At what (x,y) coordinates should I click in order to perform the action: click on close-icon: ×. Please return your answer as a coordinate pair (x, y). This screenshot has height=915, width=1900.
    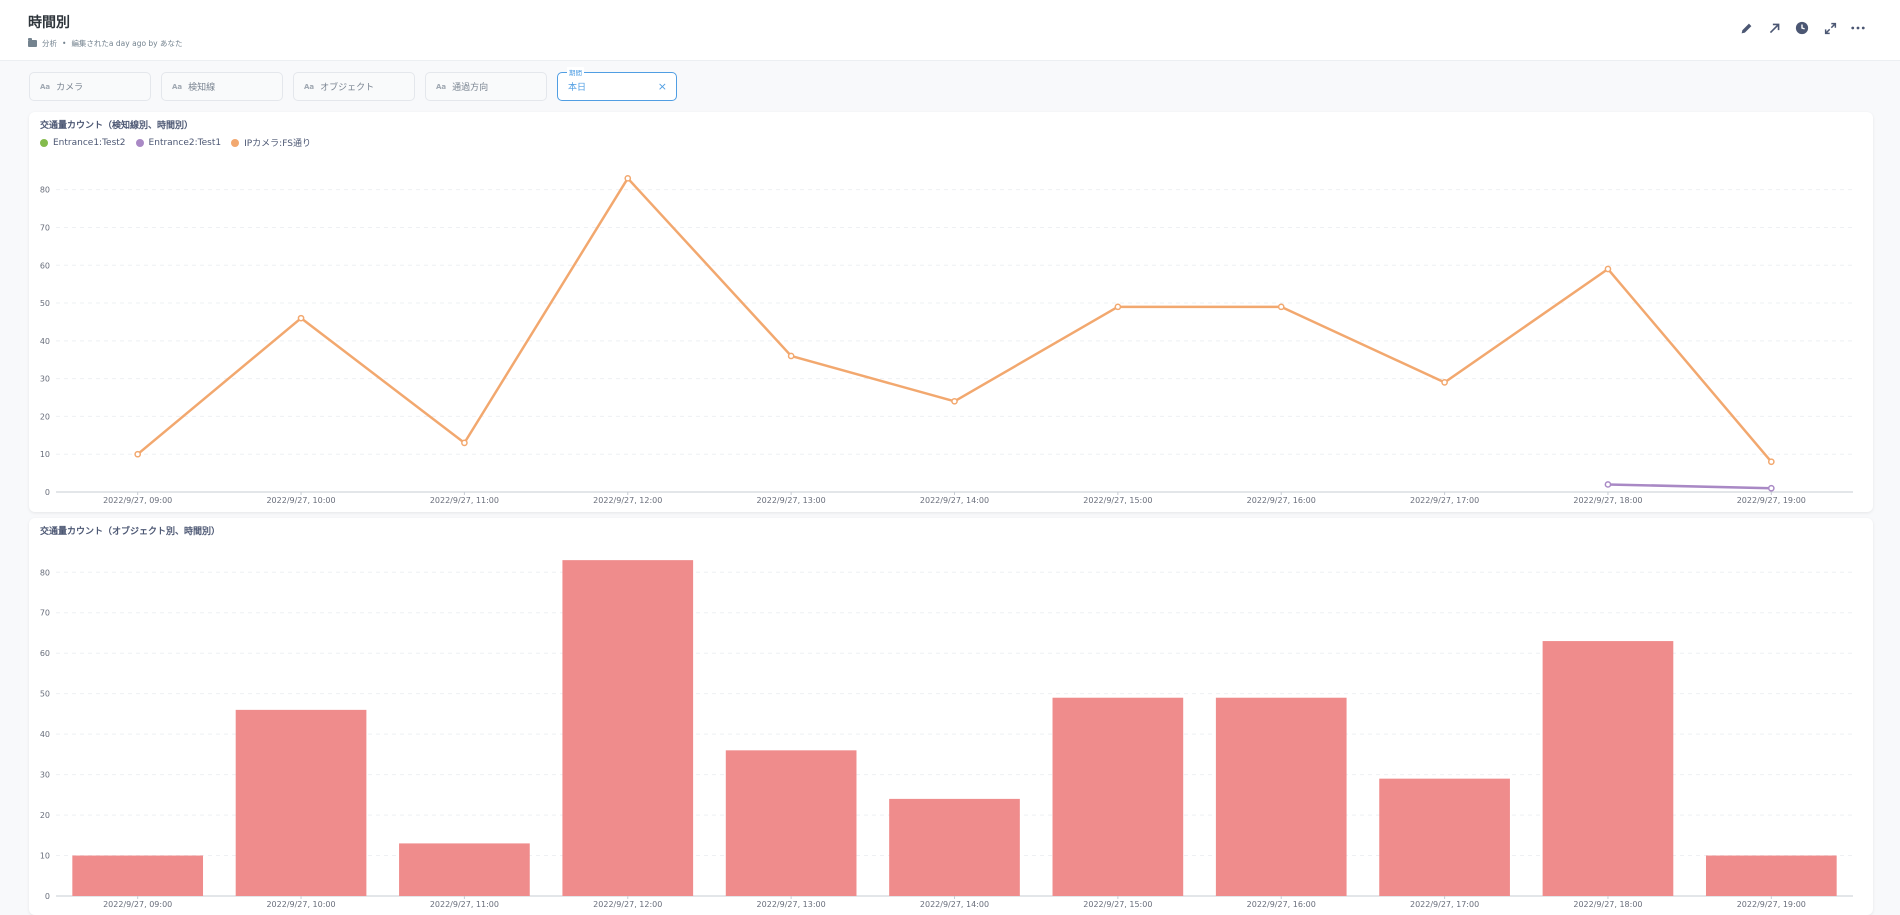
    Looking at the image, I should click on (662, 86).